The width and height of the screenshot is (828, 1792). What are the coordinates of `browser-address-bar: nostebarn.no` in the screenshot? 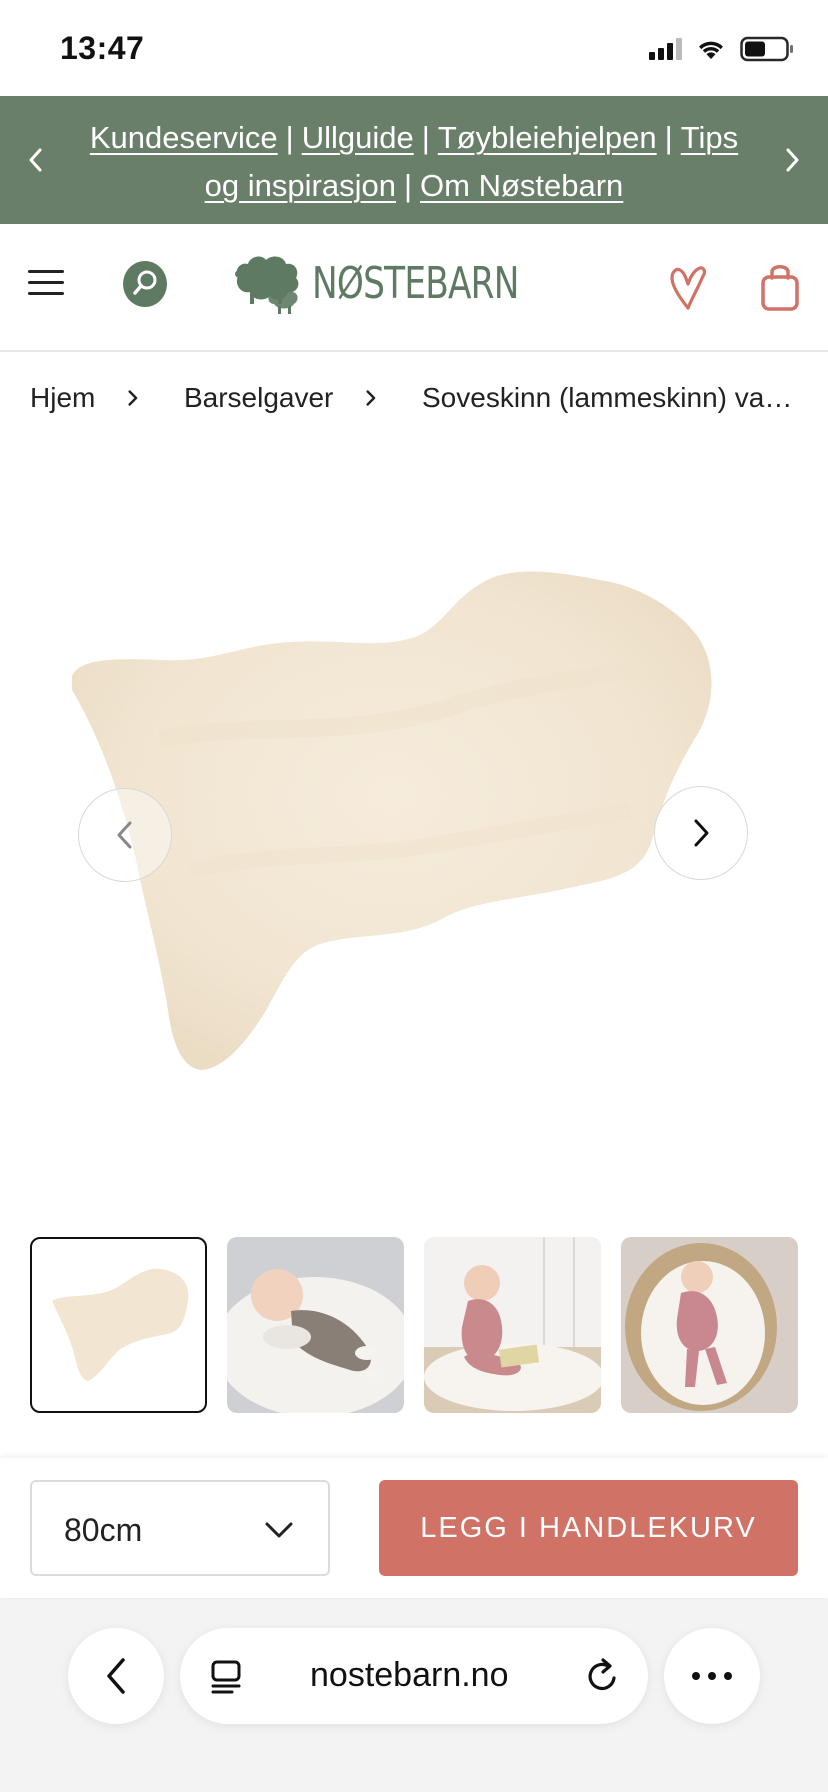 It's located at (414, 1676).